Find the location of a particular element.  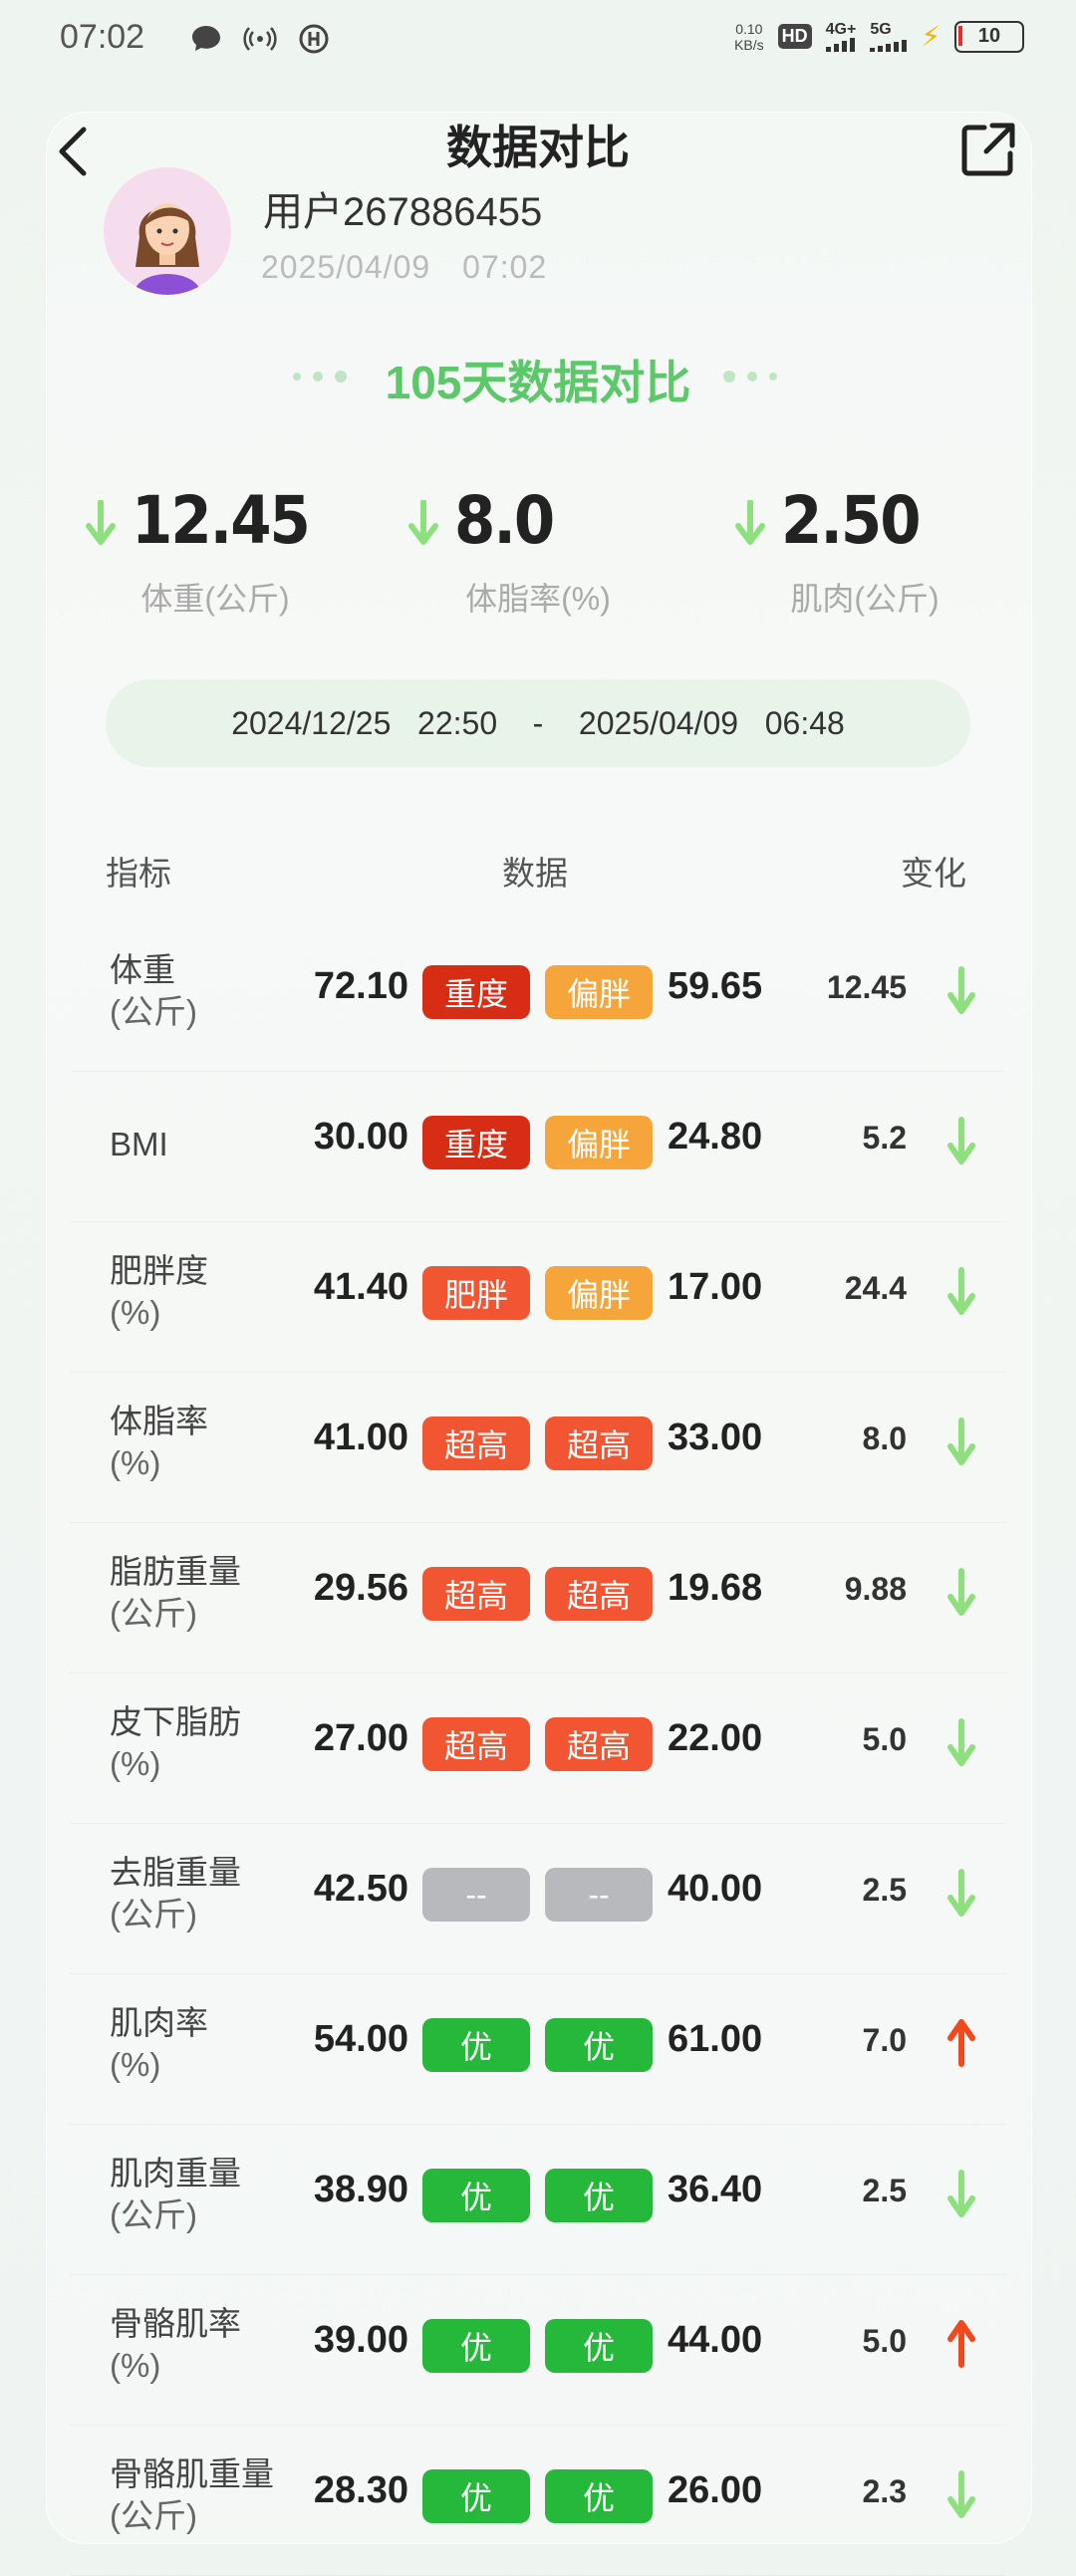

value-after: 24.80 is located at coordinates (715, 1137).